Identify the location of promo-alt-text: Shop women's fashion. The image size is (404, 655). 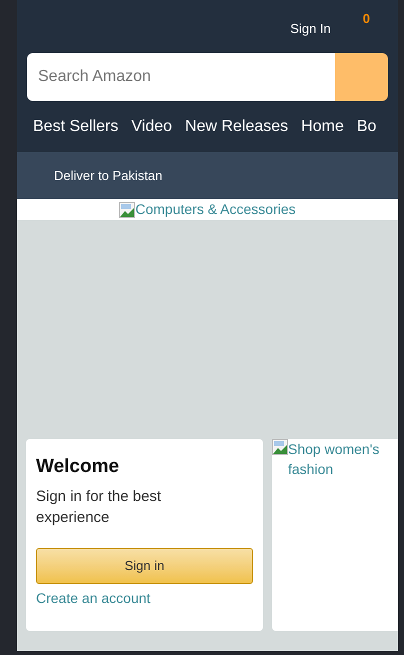
(343, 459).